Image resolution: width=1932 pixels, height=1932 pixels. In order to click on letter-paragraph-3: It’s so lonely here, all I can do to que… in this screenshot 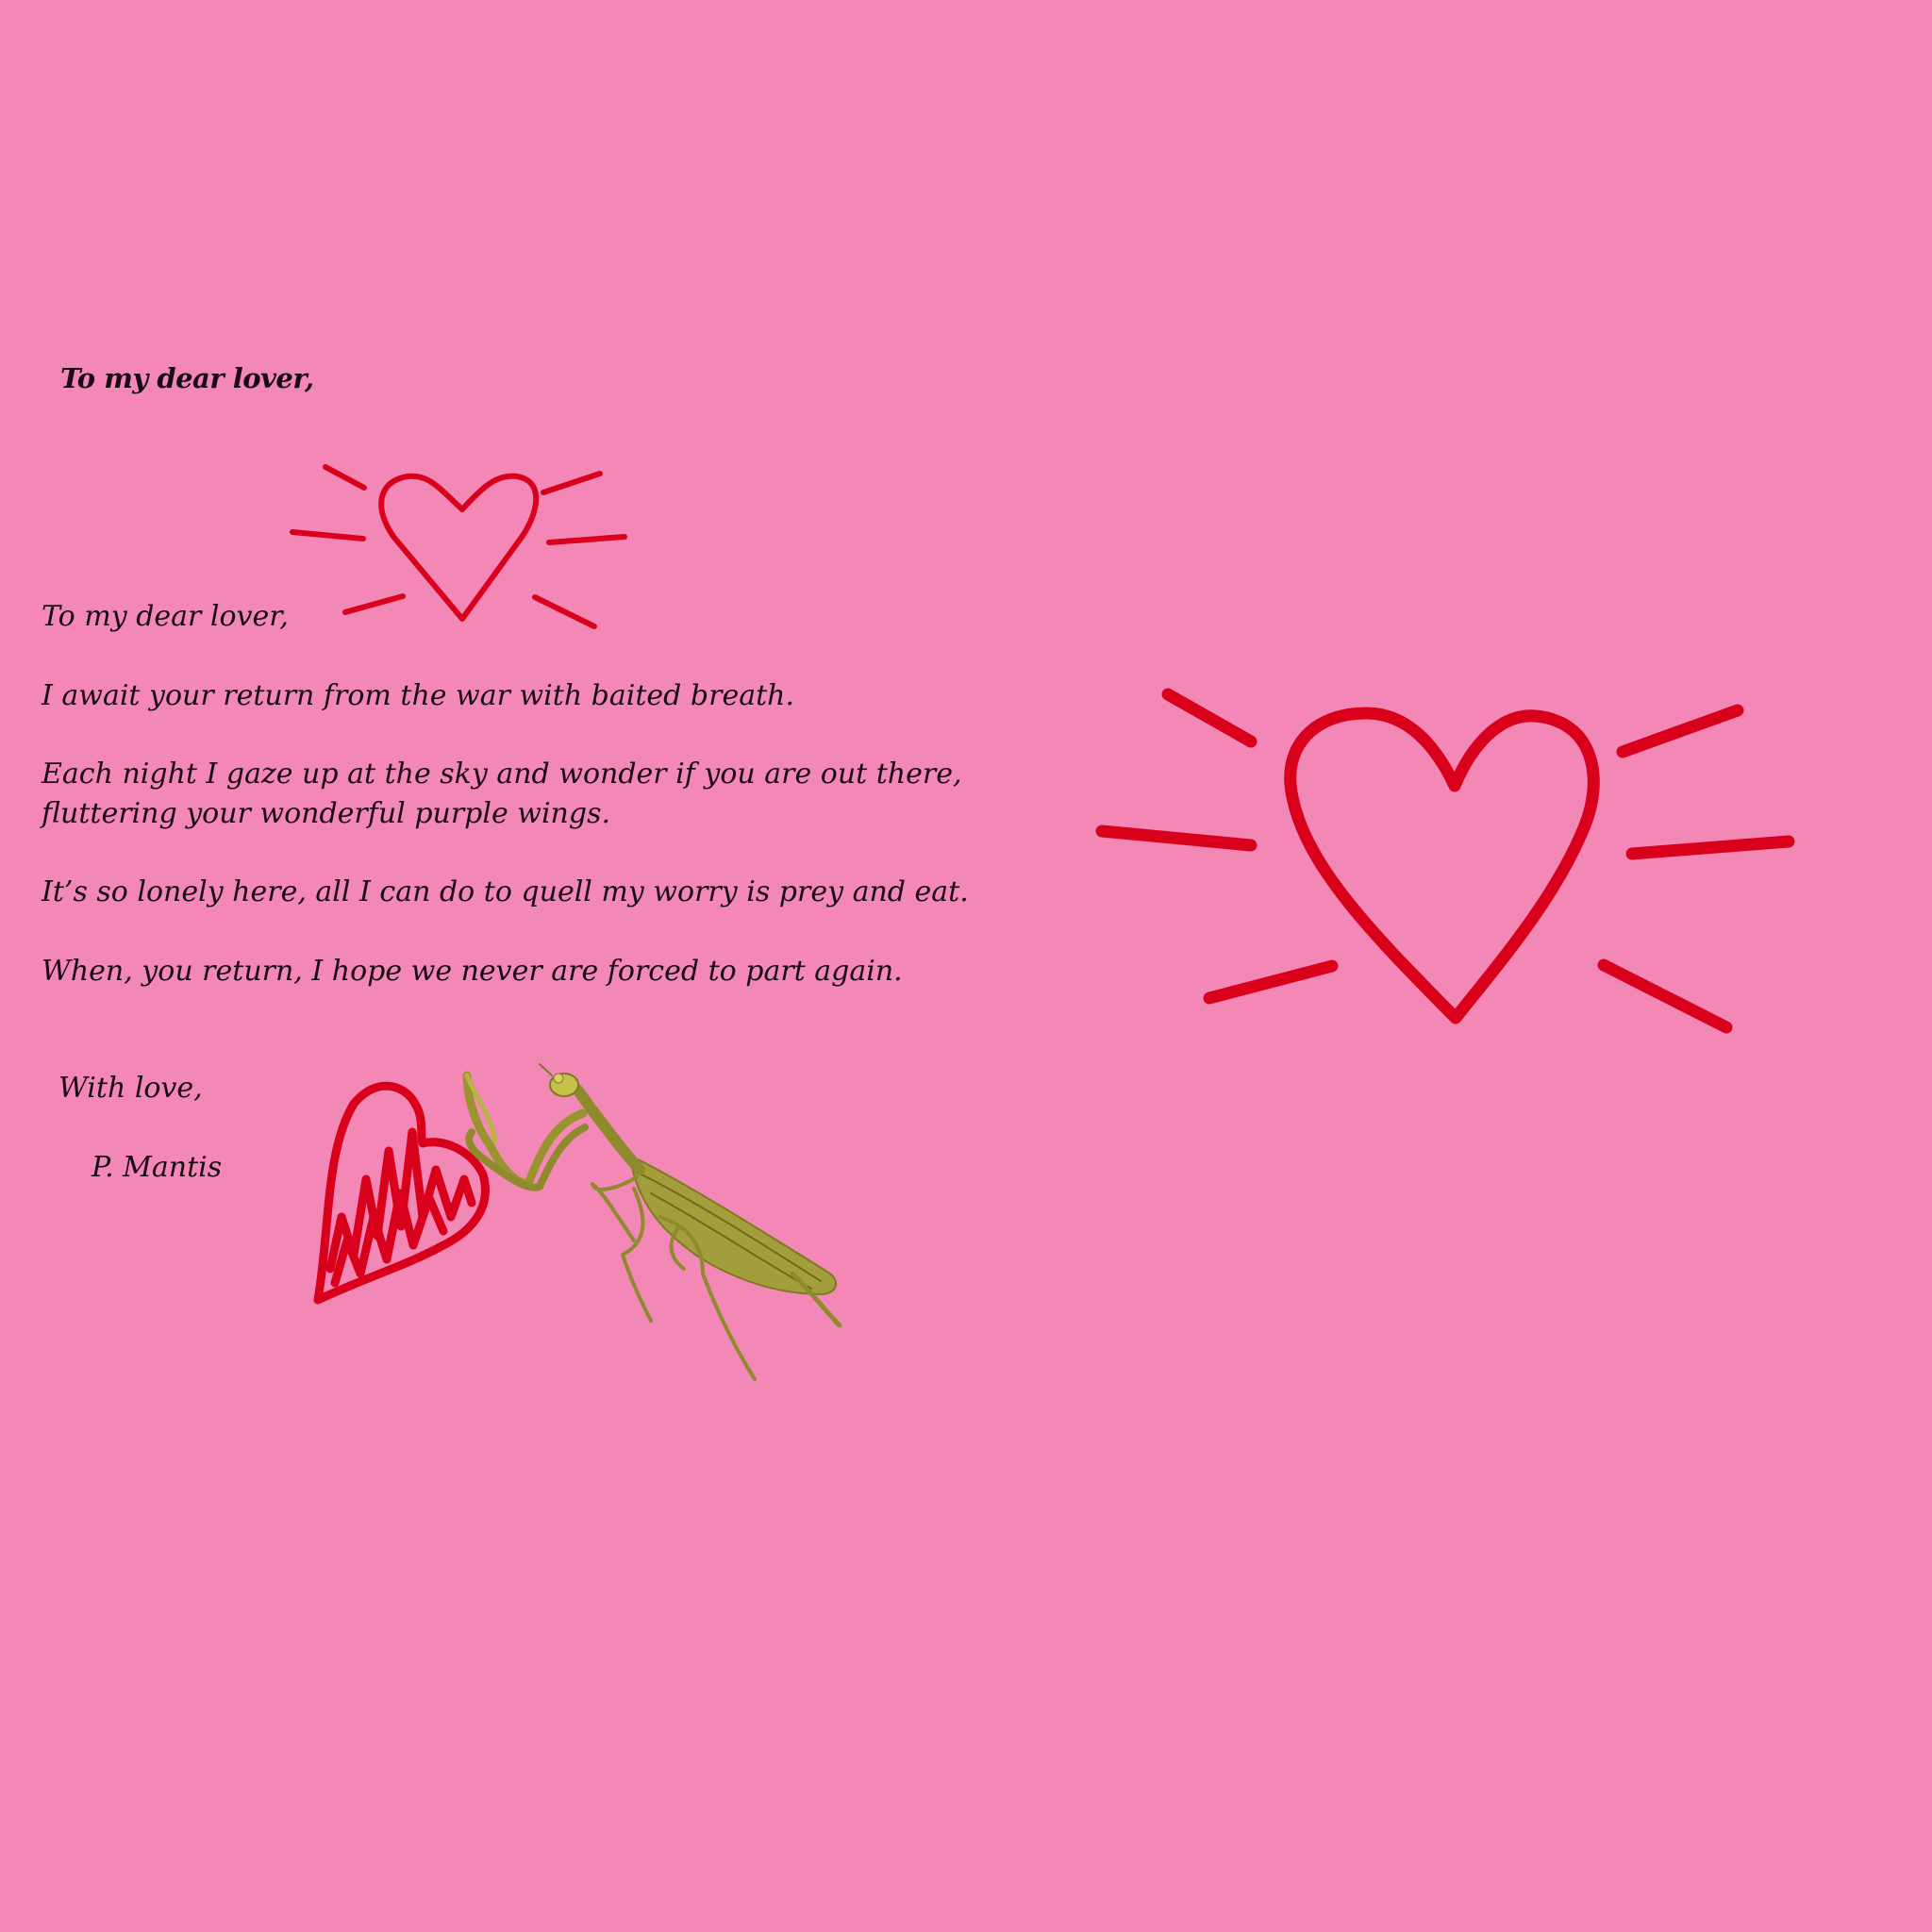, I will do `click(506, 892)`.